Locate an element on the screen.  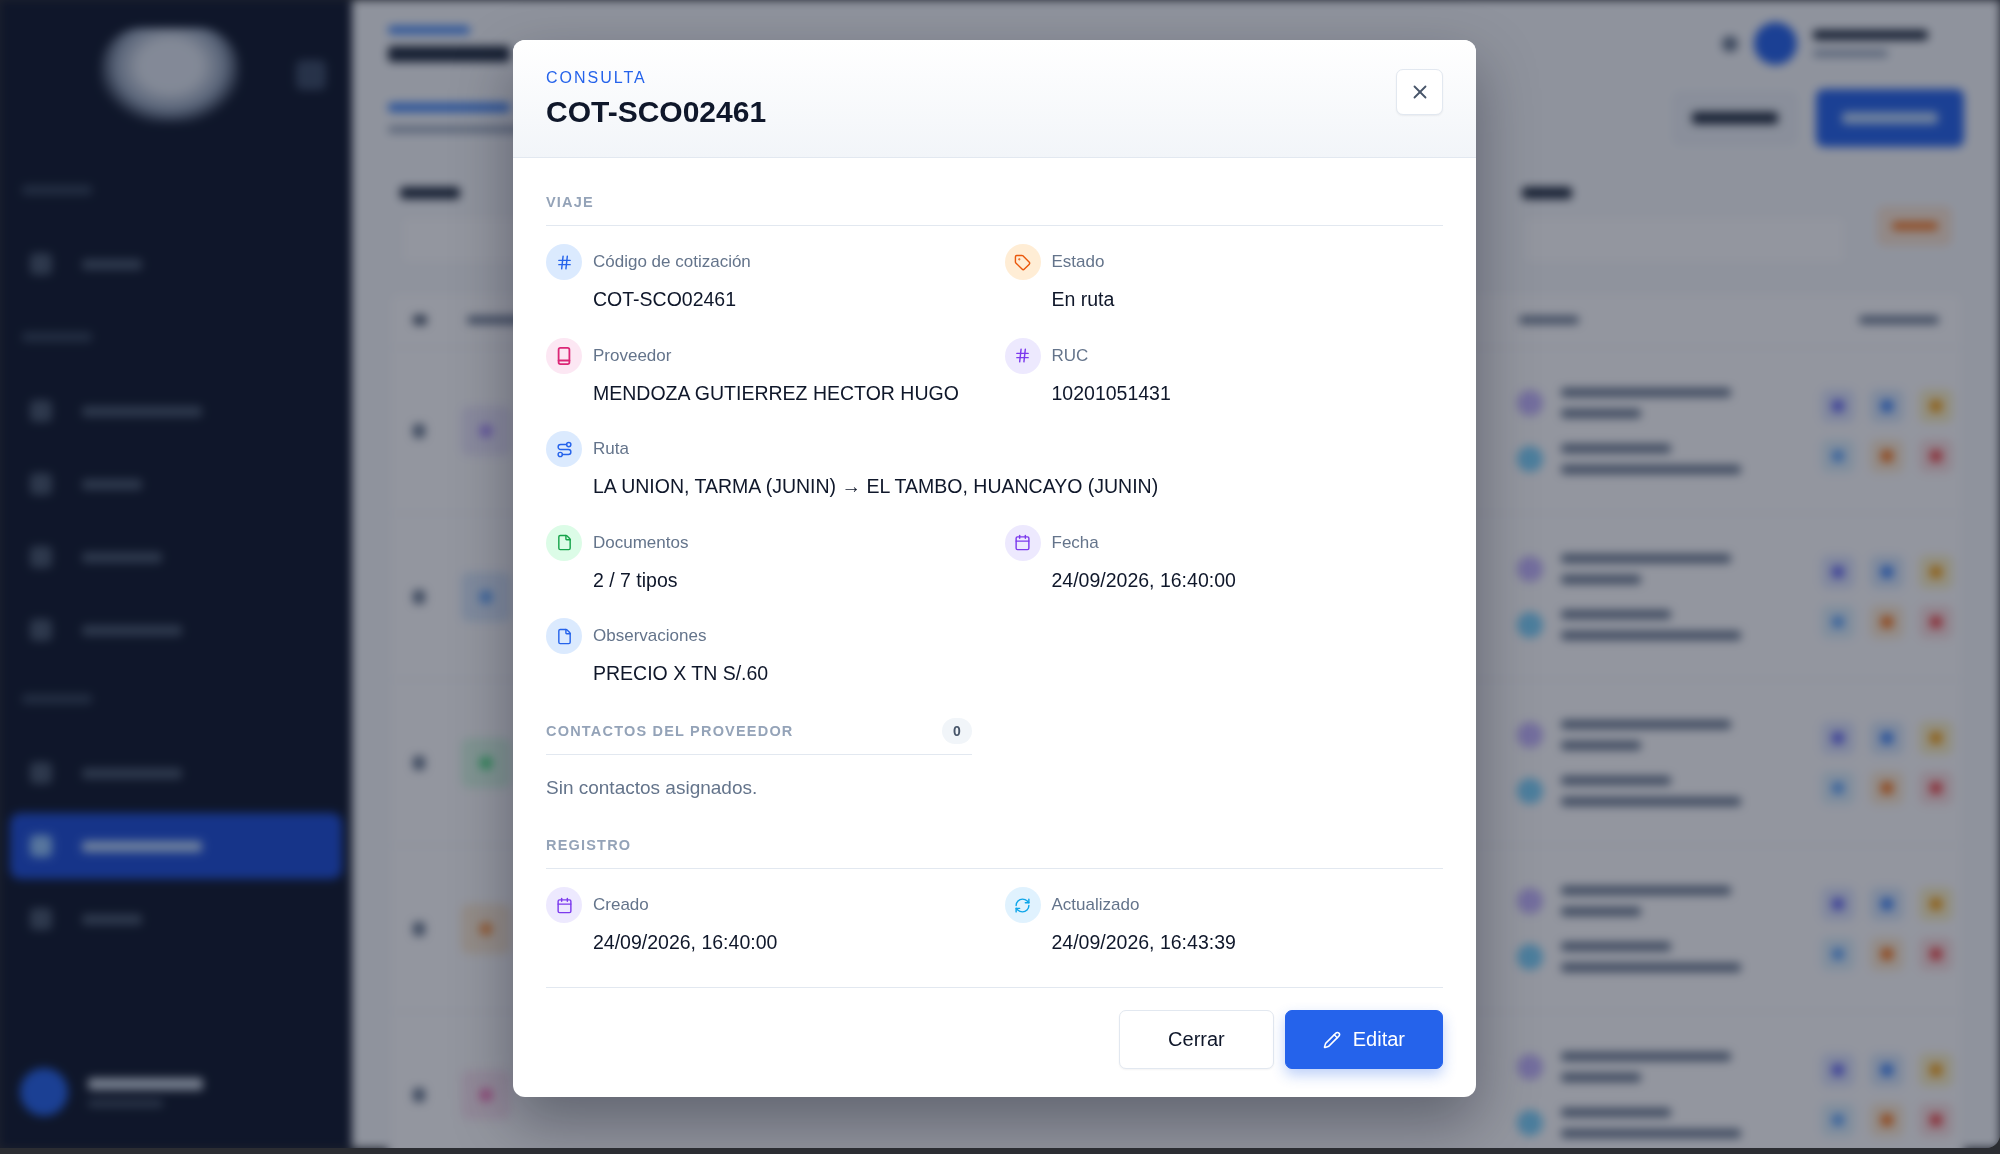
field-label: Proveedor is located at coordinates (632, 355).